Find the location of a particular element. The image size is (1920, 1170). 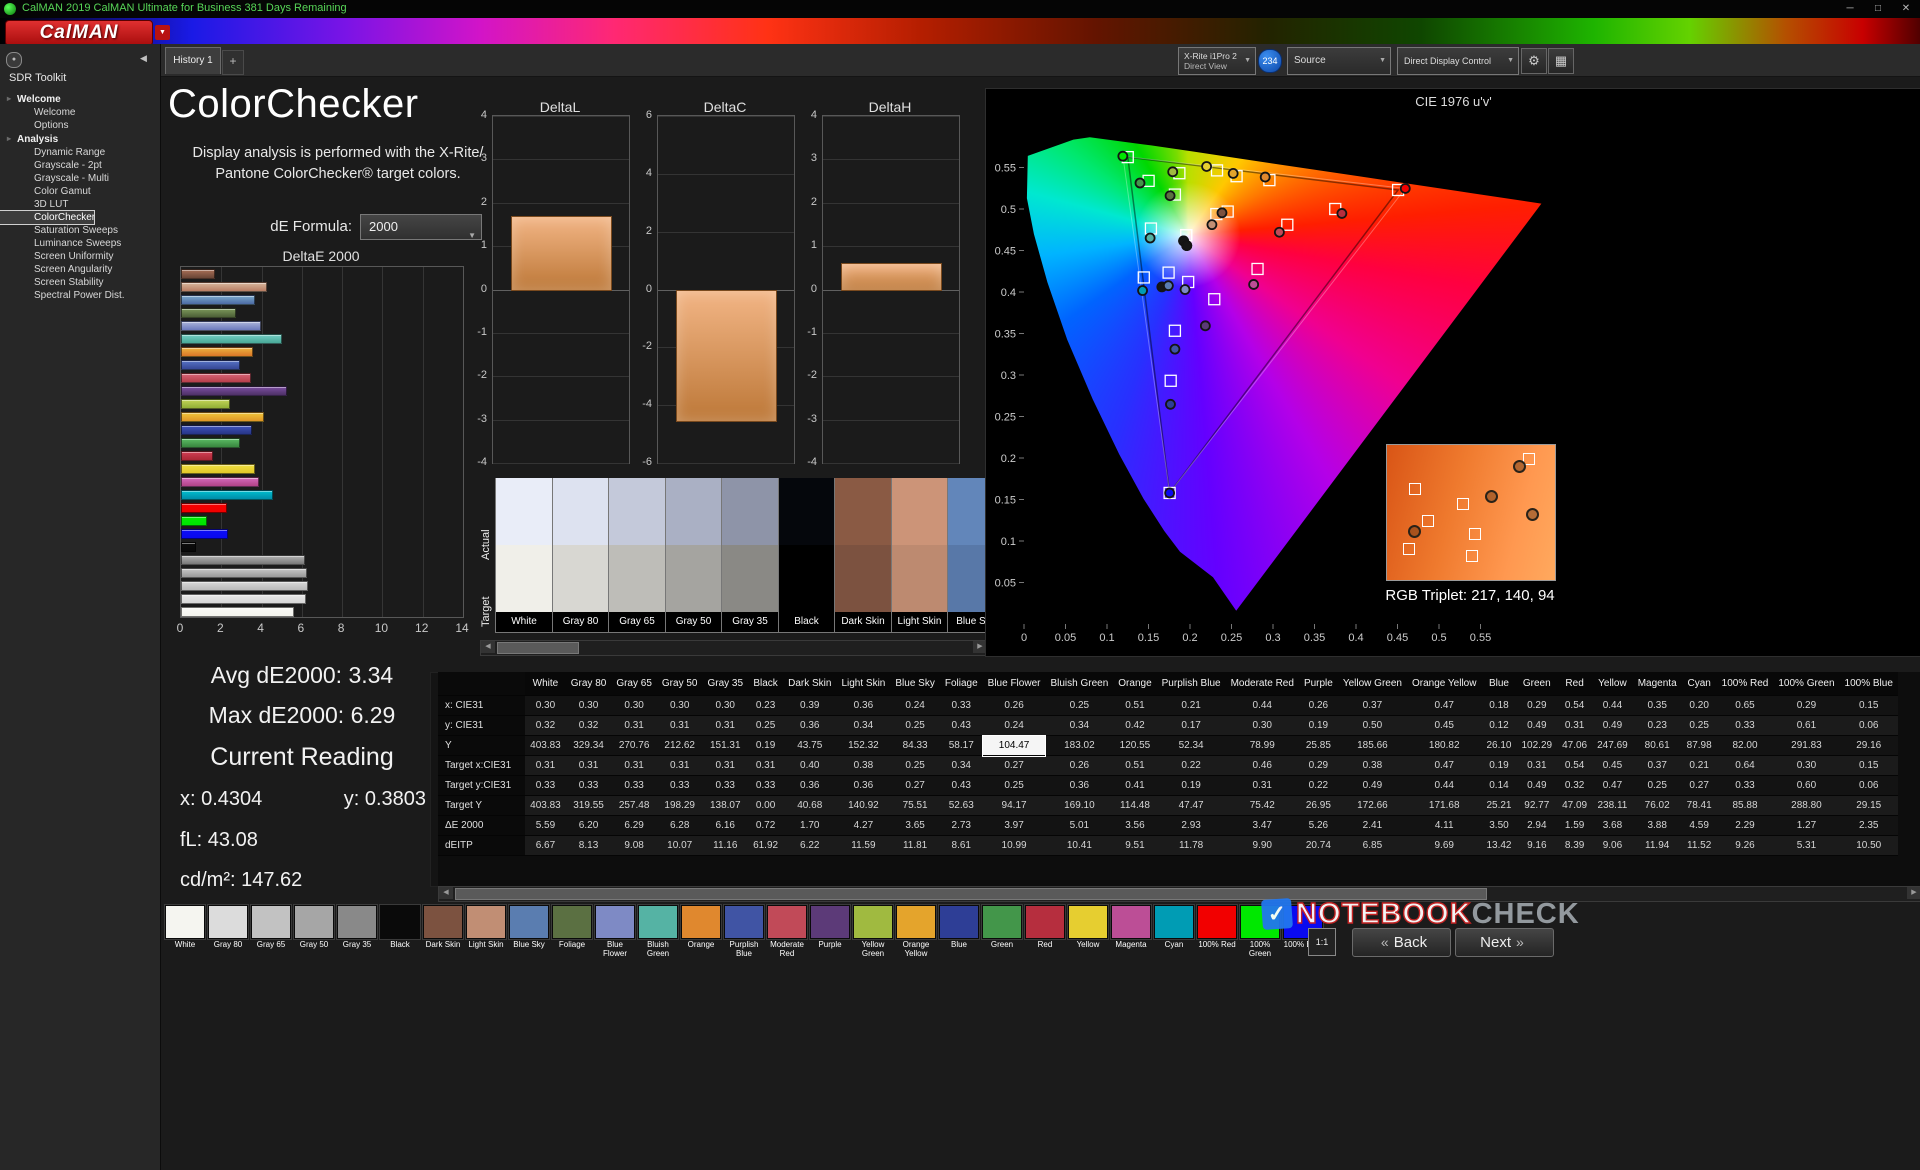

column-header-100-red: 100% Red is located at coordinates (1745, 684).